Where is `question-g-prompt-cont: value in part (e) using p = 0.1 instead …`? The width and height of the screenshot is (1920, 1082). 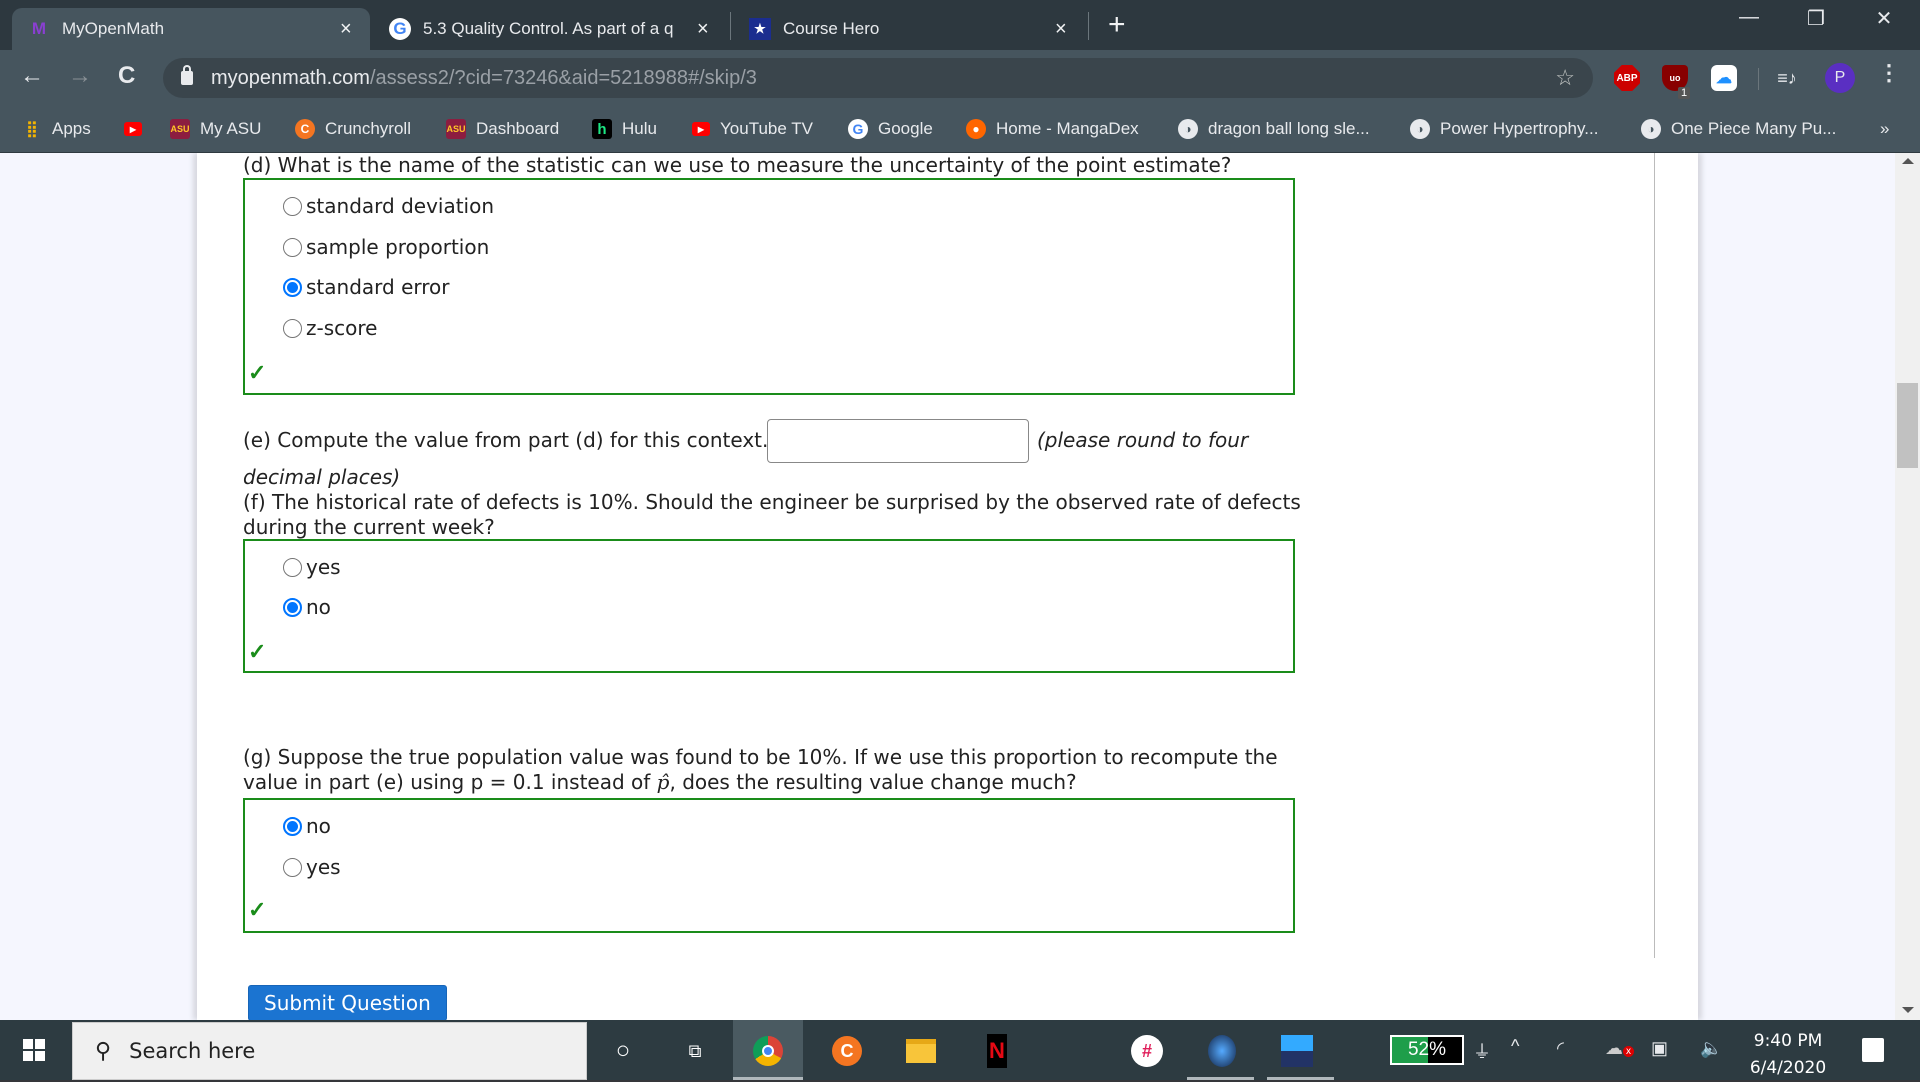 question-g-prompt-cont: value in part (e) using p = 0.1 instead … is located at coordinates (660, 782).